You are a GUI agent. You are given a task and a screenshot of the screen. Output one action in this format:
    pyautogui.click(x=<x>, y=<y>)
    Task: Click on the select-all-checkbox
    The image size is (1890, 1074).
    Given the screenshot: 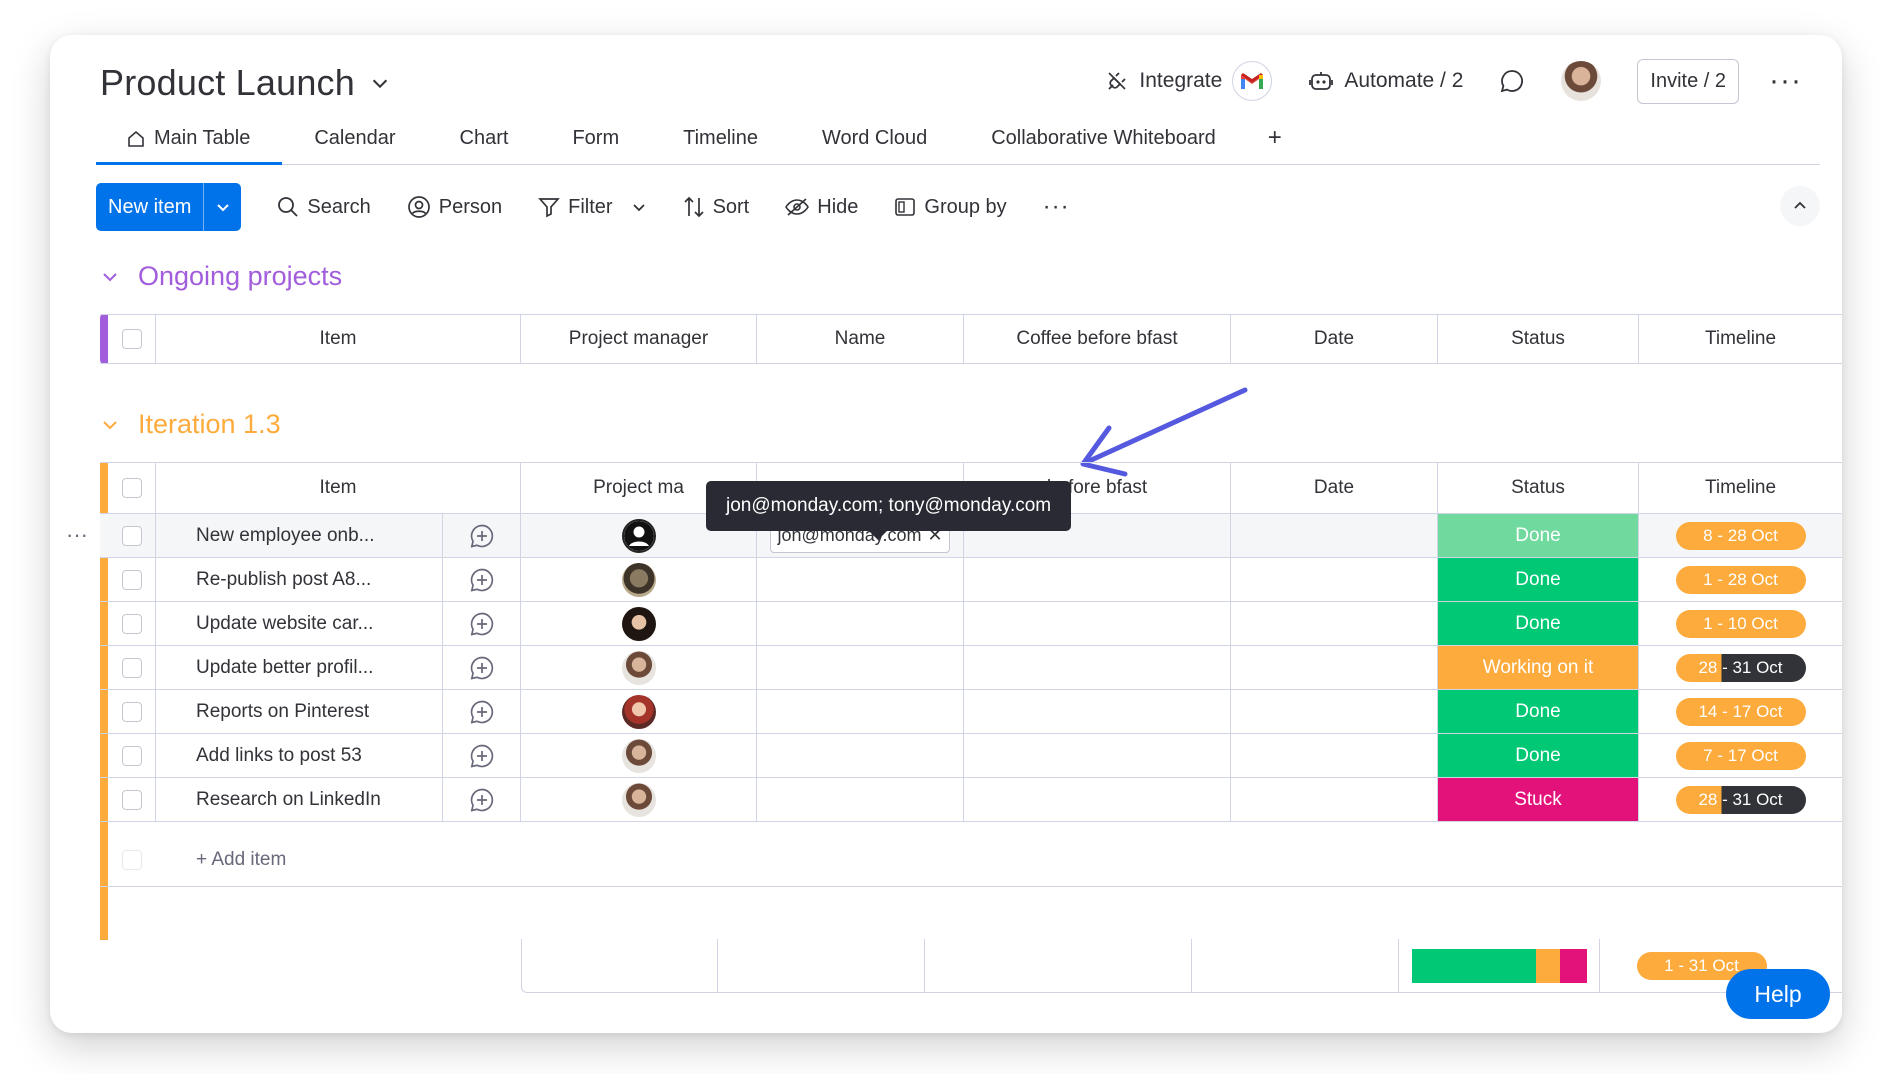 What is the action you would take?
    pyautogui.click(x=131, y=488)
    